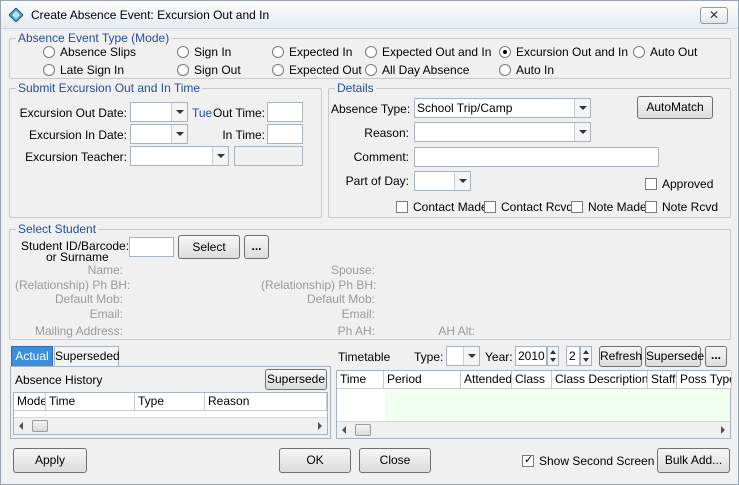 The image size is (739, 485). I want to click on in-time-label: In Time:, so click(243, 135).